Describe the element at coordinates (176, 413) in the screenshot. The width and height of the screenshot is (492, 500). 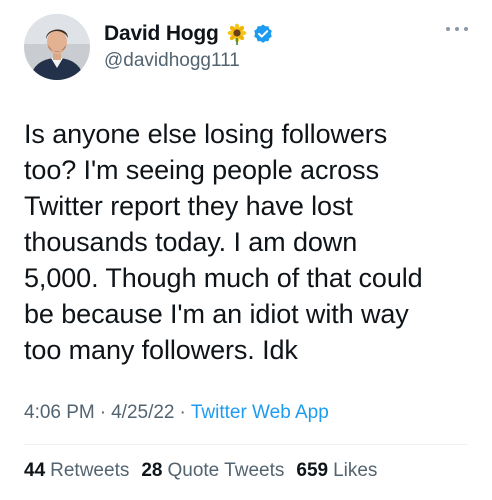
I see `tweet-metadata: 4:06 PM · 4/25/22 · Twitter Web App` at that location.